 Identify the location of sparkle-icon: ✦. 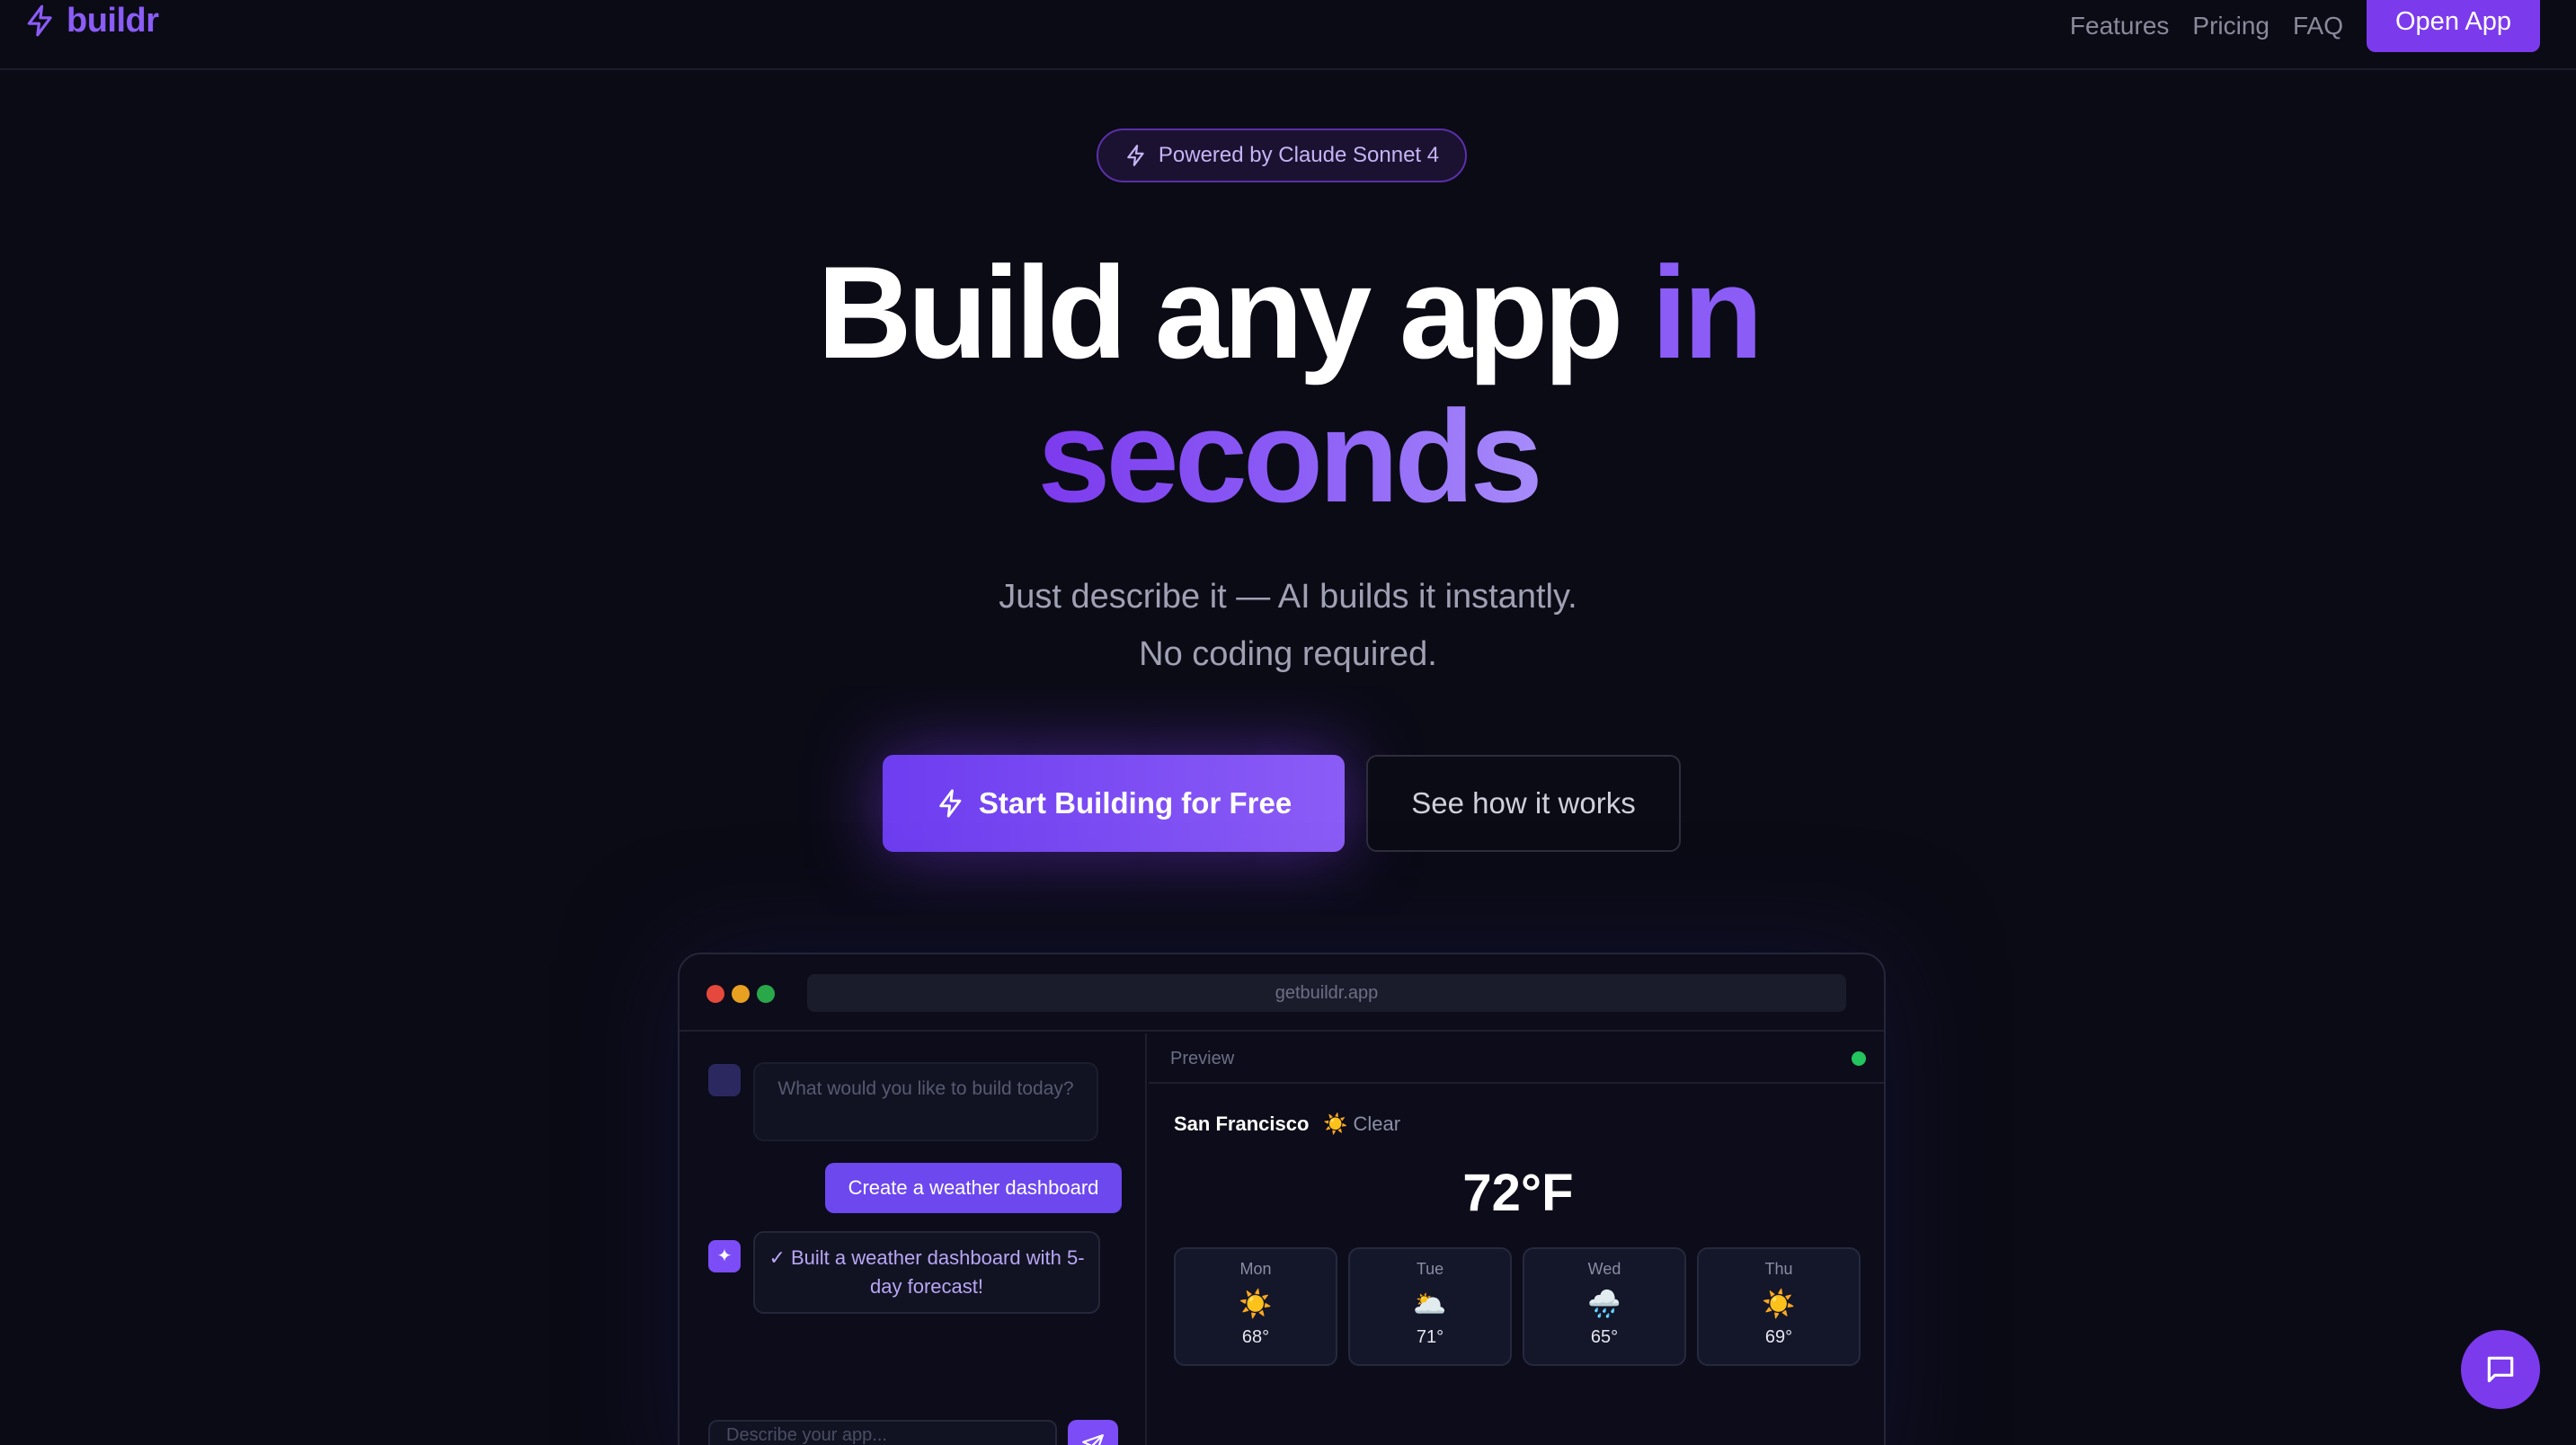
(724, 1256).